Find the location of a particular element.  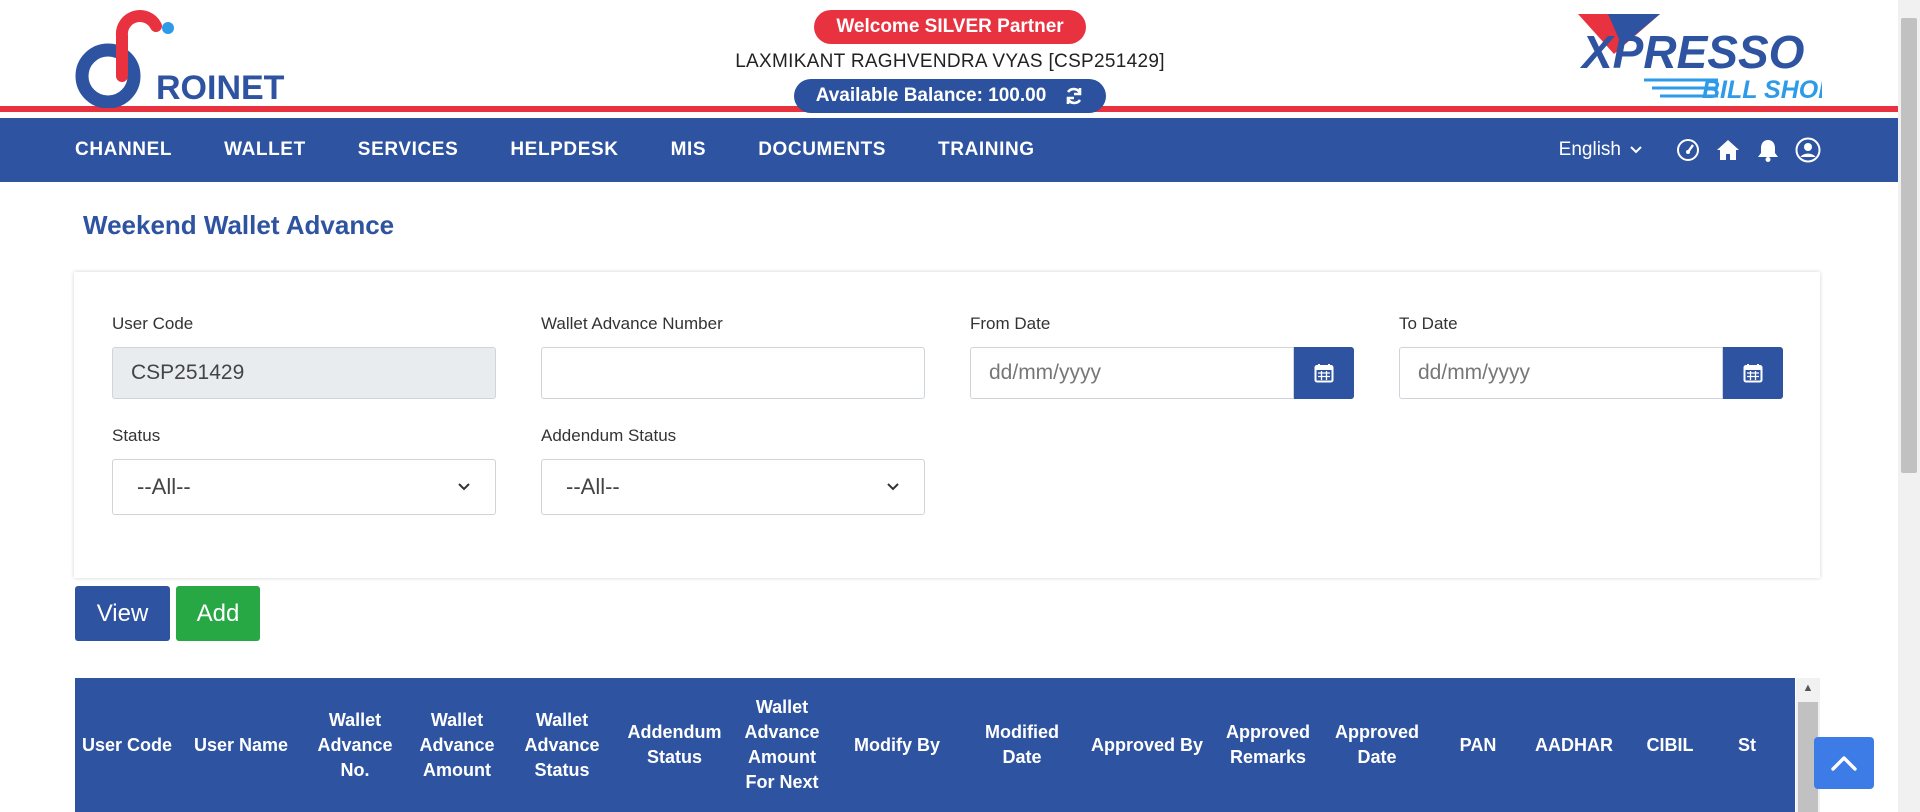

column-header-approved-date: Approved Date is located at coordinates (1377, 745).